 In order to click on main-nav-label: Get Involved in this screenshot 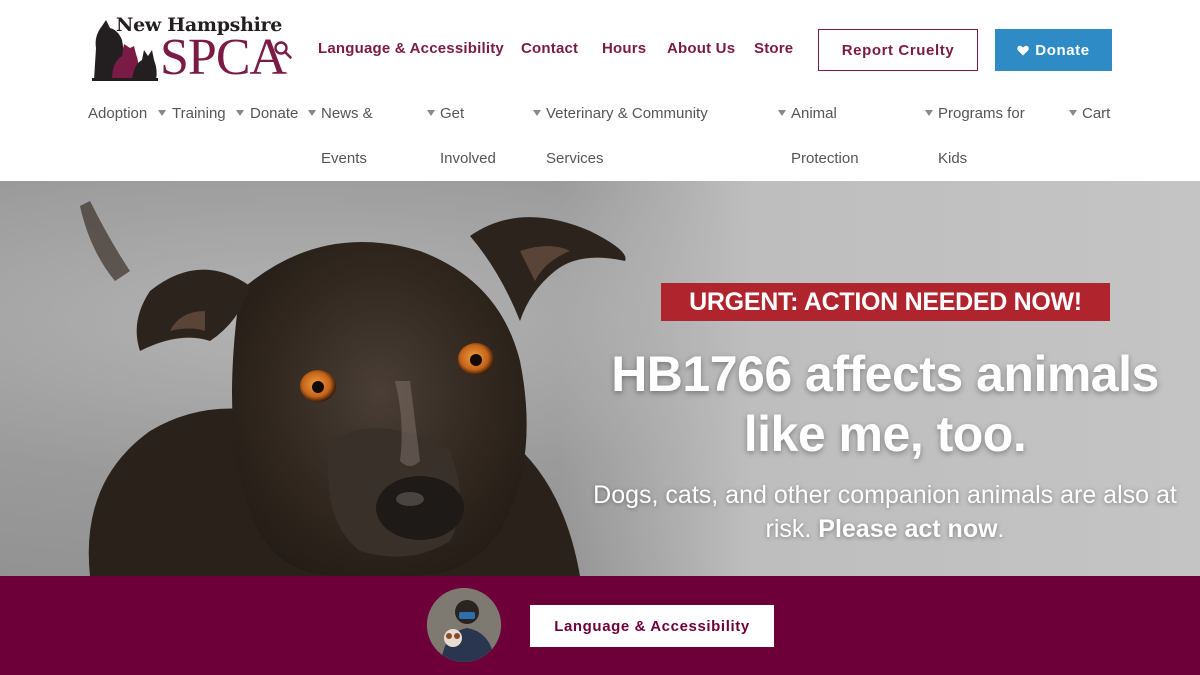, I will do `click(468, 136)`.